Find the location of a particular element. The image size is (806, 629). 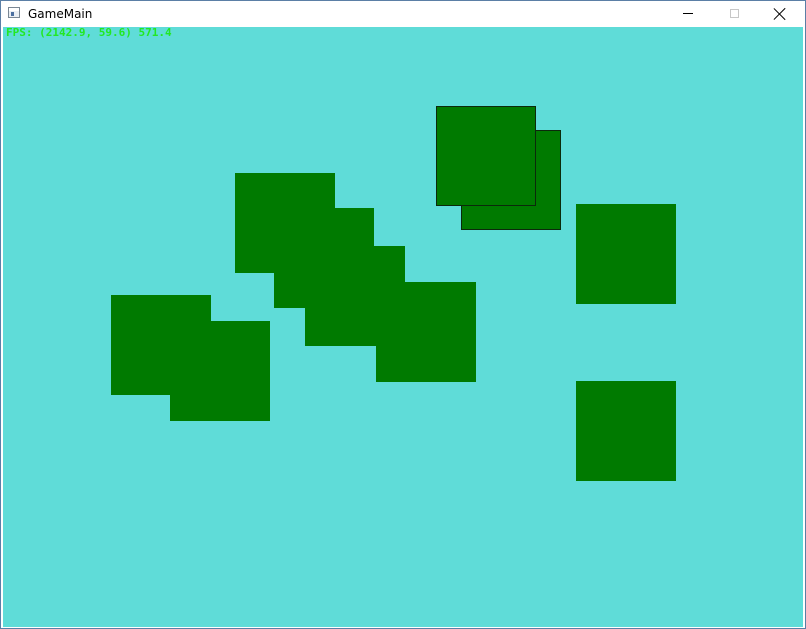

fps-counter: FPS: (2142.9, 59.6) 571.4 is located at coordinates (89, 33).